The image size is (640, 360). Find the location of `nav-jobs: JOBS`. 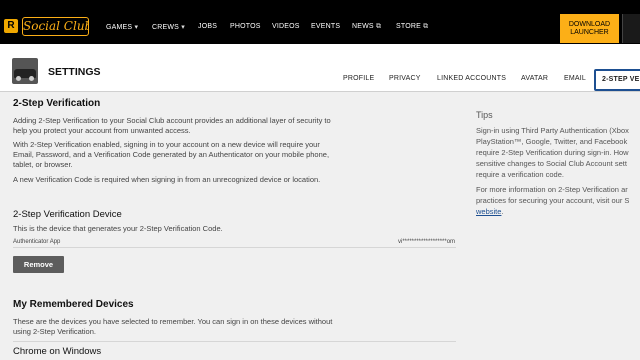

nav-jobs: JOBS is located at coordinates (207, 26).